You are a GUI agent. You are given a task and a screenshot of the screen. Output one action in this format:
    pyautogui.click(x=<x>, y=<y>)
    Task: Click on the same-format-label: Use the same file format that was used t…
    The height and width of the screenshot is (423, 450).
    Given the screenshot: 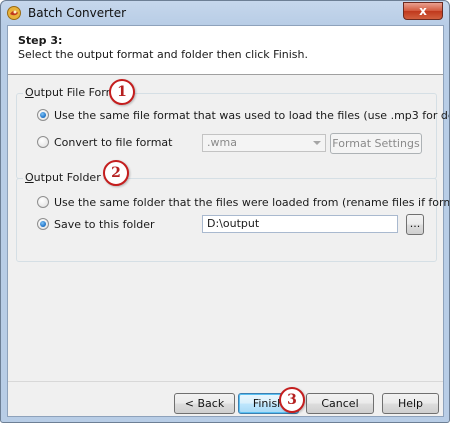 What is the action you would take?
    pyautogui.click(x=252, y=115)
    